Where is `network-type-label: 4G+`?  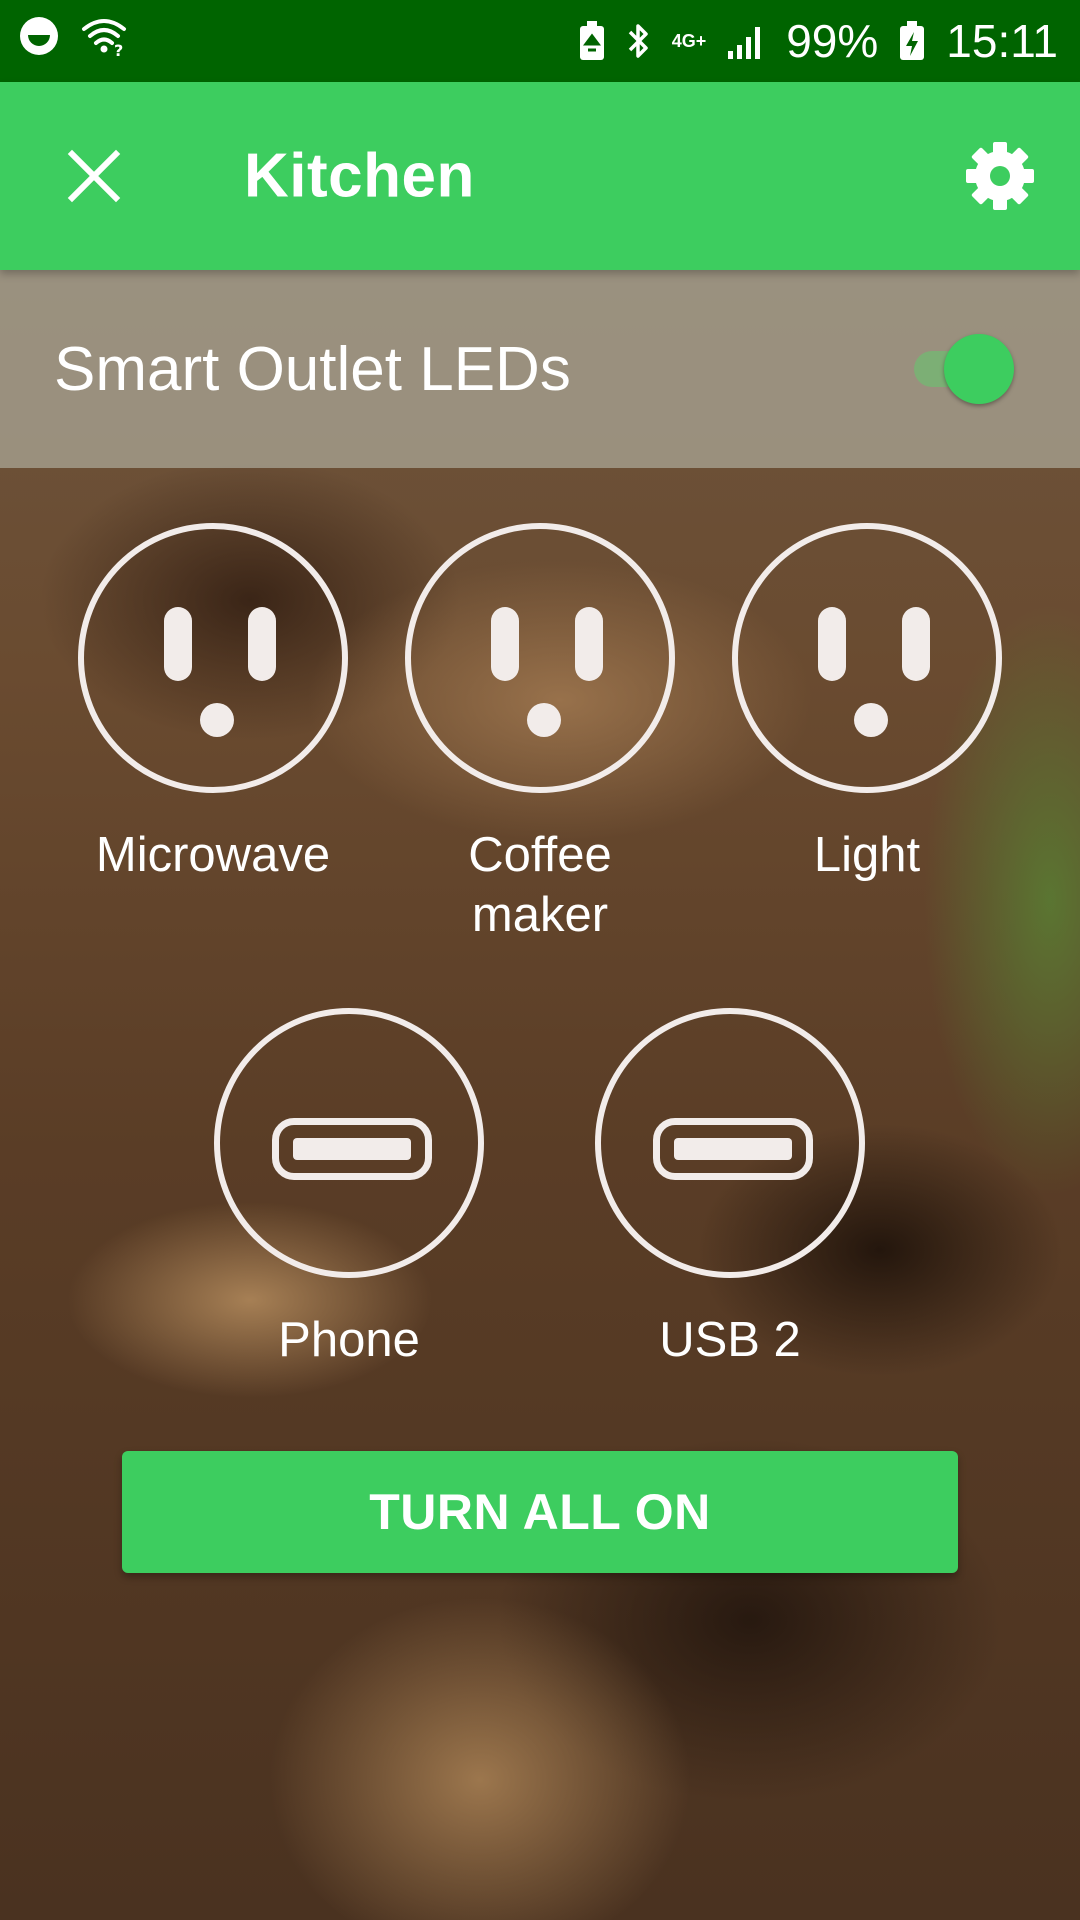
network-type-label: 4G+ is located at coordinates (689, 41).